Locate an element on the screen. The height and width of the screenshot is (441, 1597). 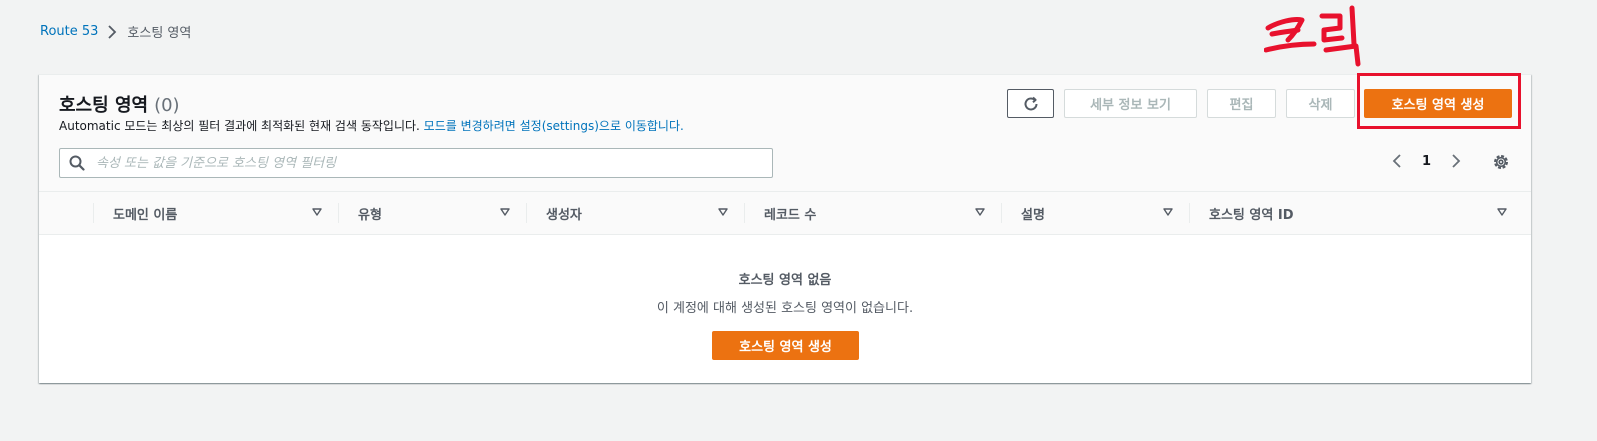
panel-title-row: 호스팅 영역 (0) is located at coordinates (119, 104).